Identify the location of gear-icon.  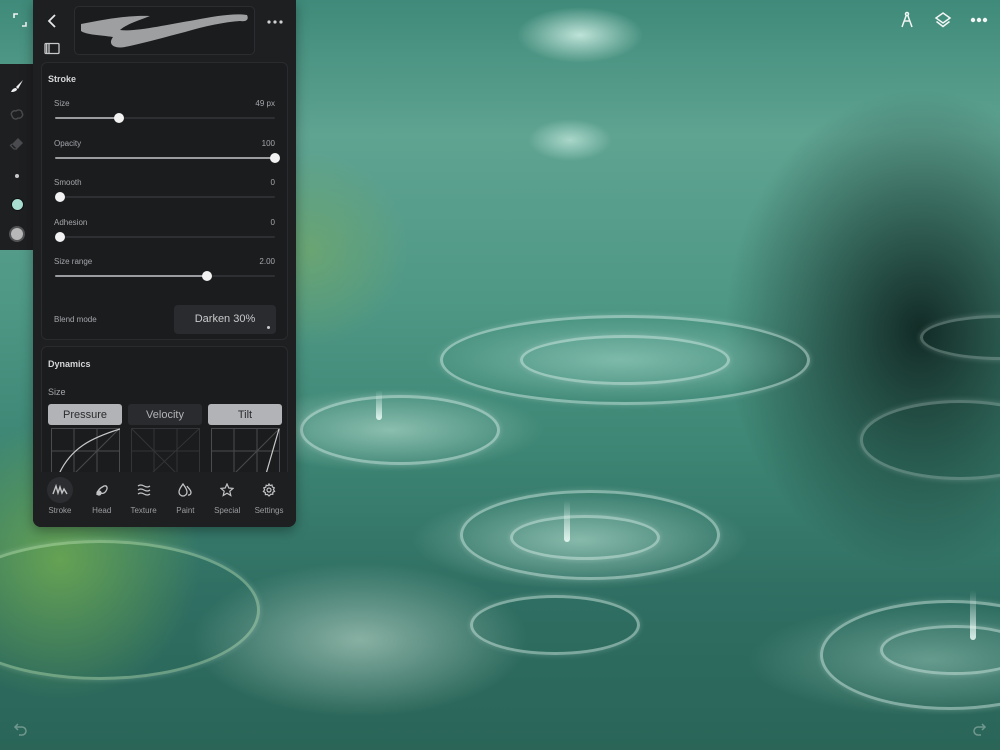
(269, 490).